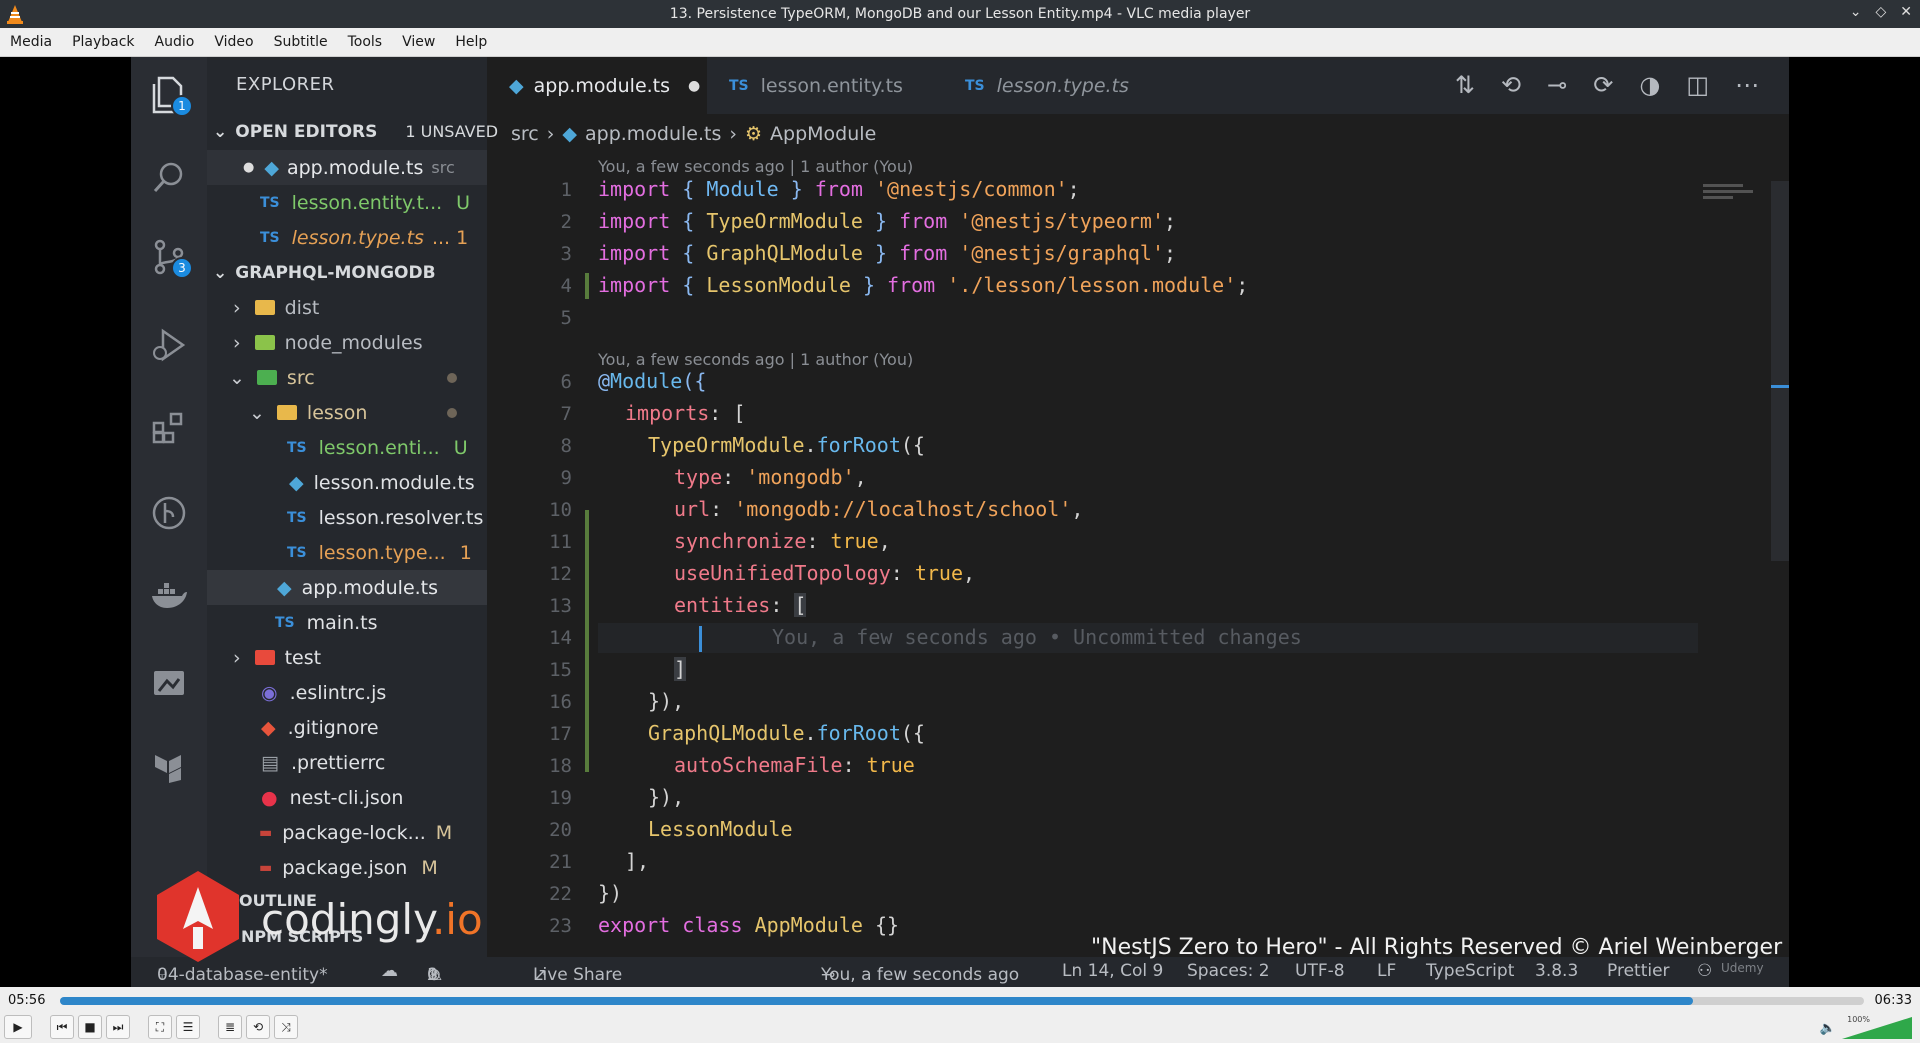  Describe the element at coordinates (347, 202) in the screenshot. I see `open-file-lesson-entity: TS lesson.entity.t... U` at that location.